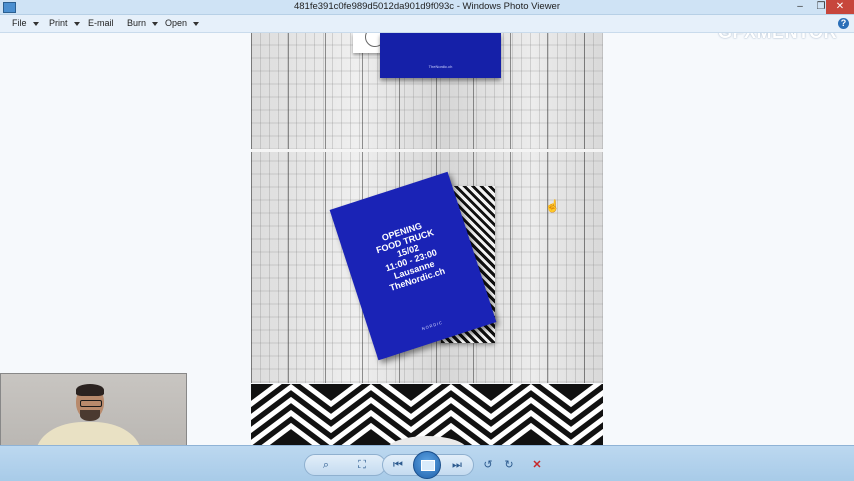 Image resolution: width=854 pixels, height=481 pixels. What do you see at coordinates (440, 55) in the screenshot?
I see `blue-card-mockup: TheNordic.ch` at bounding box center [440, 55].